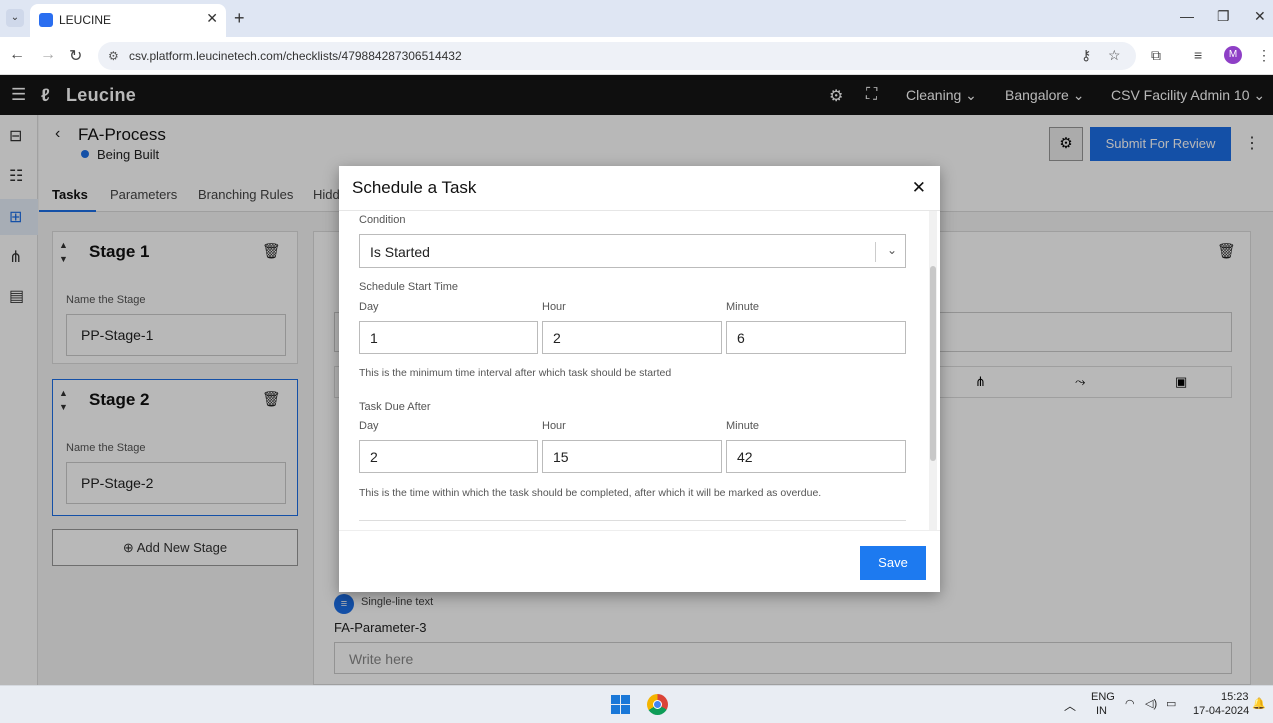 This screenshot has width=1273, height=723. Describe the element at coordinates (382, 220) in the screenshot. I see `condition-label: Condition` at that location.